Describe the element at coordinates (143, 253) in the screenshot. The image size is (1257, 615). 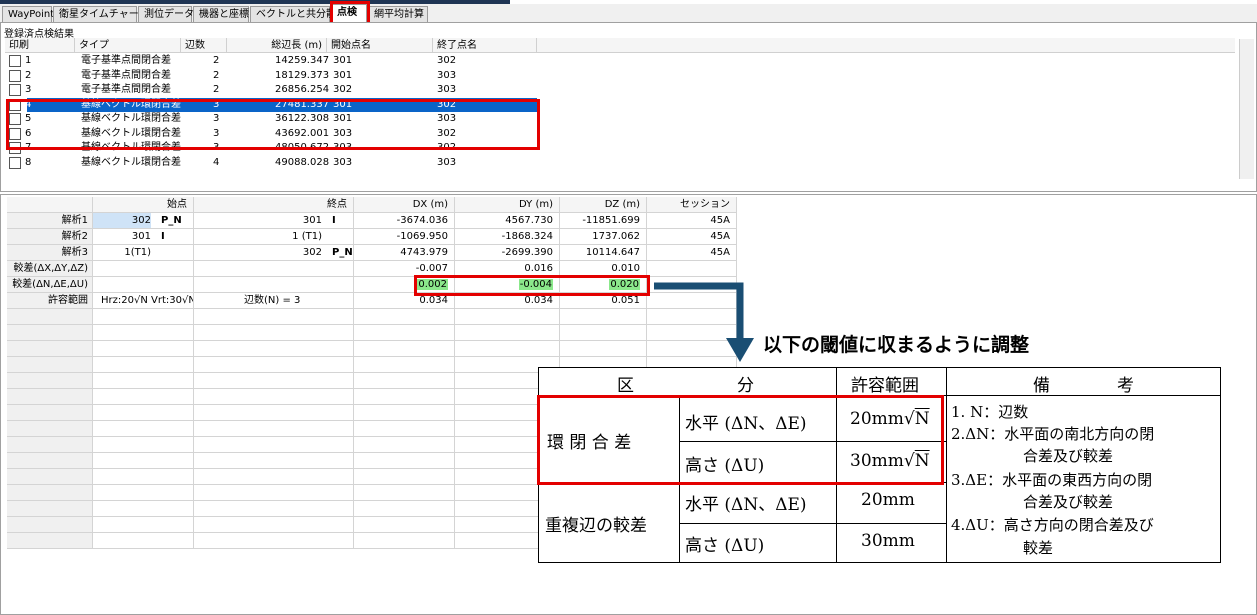
I see `grid-cell: 1(T1)` at that location.